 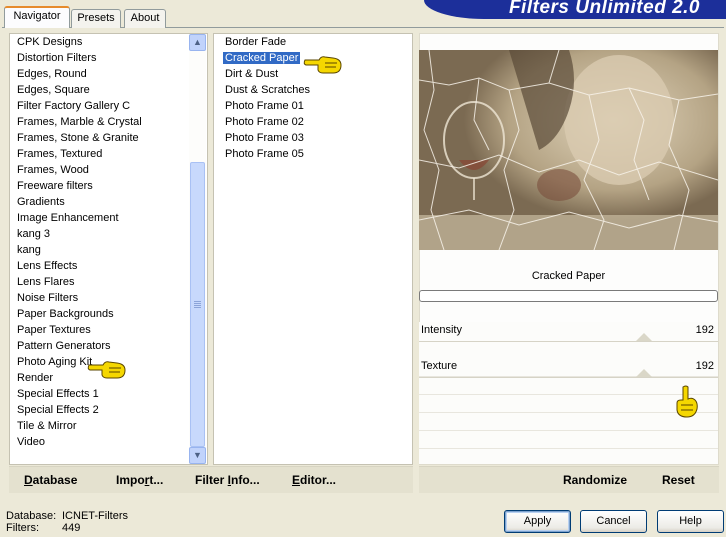 I want to click on category-item-label: Edges, Square, so click(x=53, y=90).